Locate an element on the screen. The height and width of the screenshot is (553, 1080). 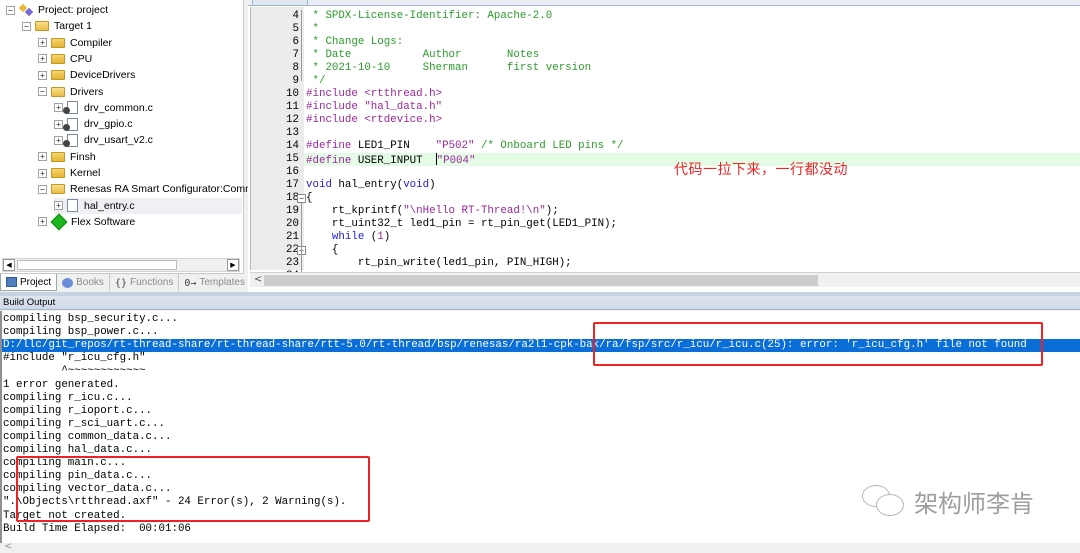
tree-item: + Flex Software is located at coordinates (86, 222).